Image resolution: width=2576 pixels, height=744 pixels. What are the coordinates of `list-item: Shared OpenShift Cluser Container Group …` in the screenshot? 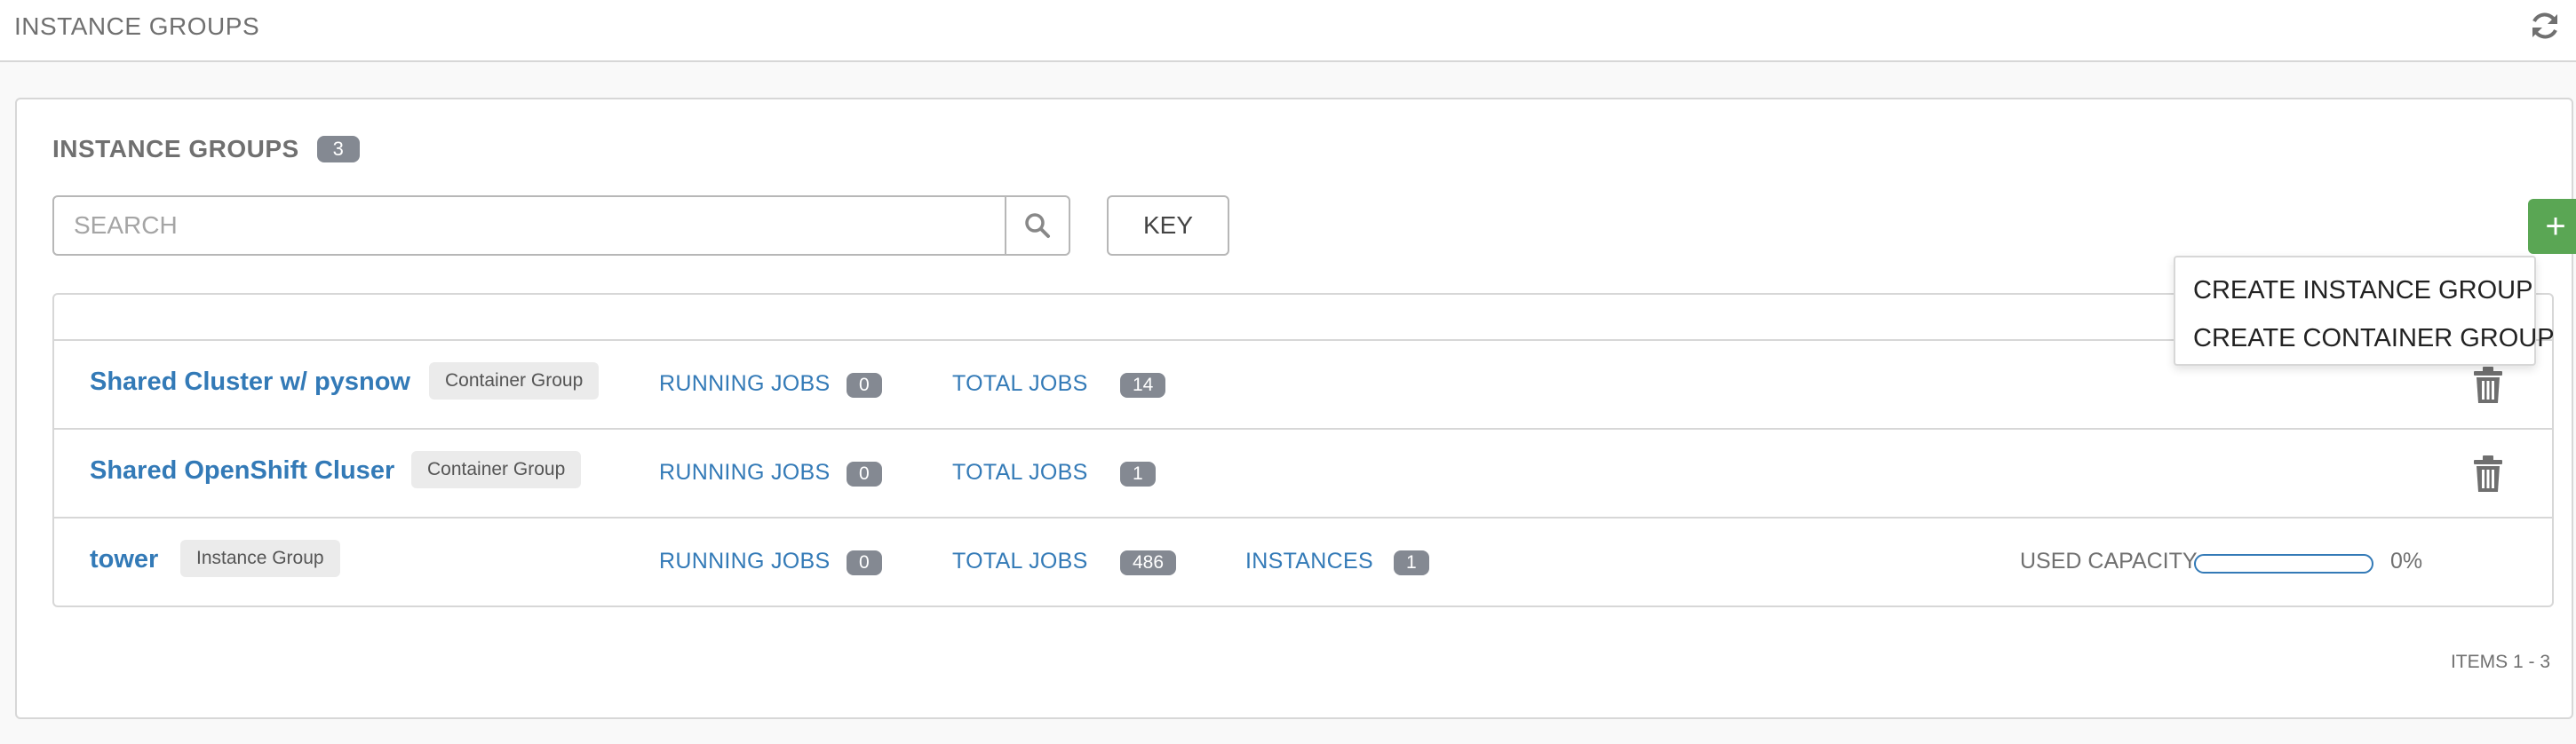 It's located at (1303, 474).